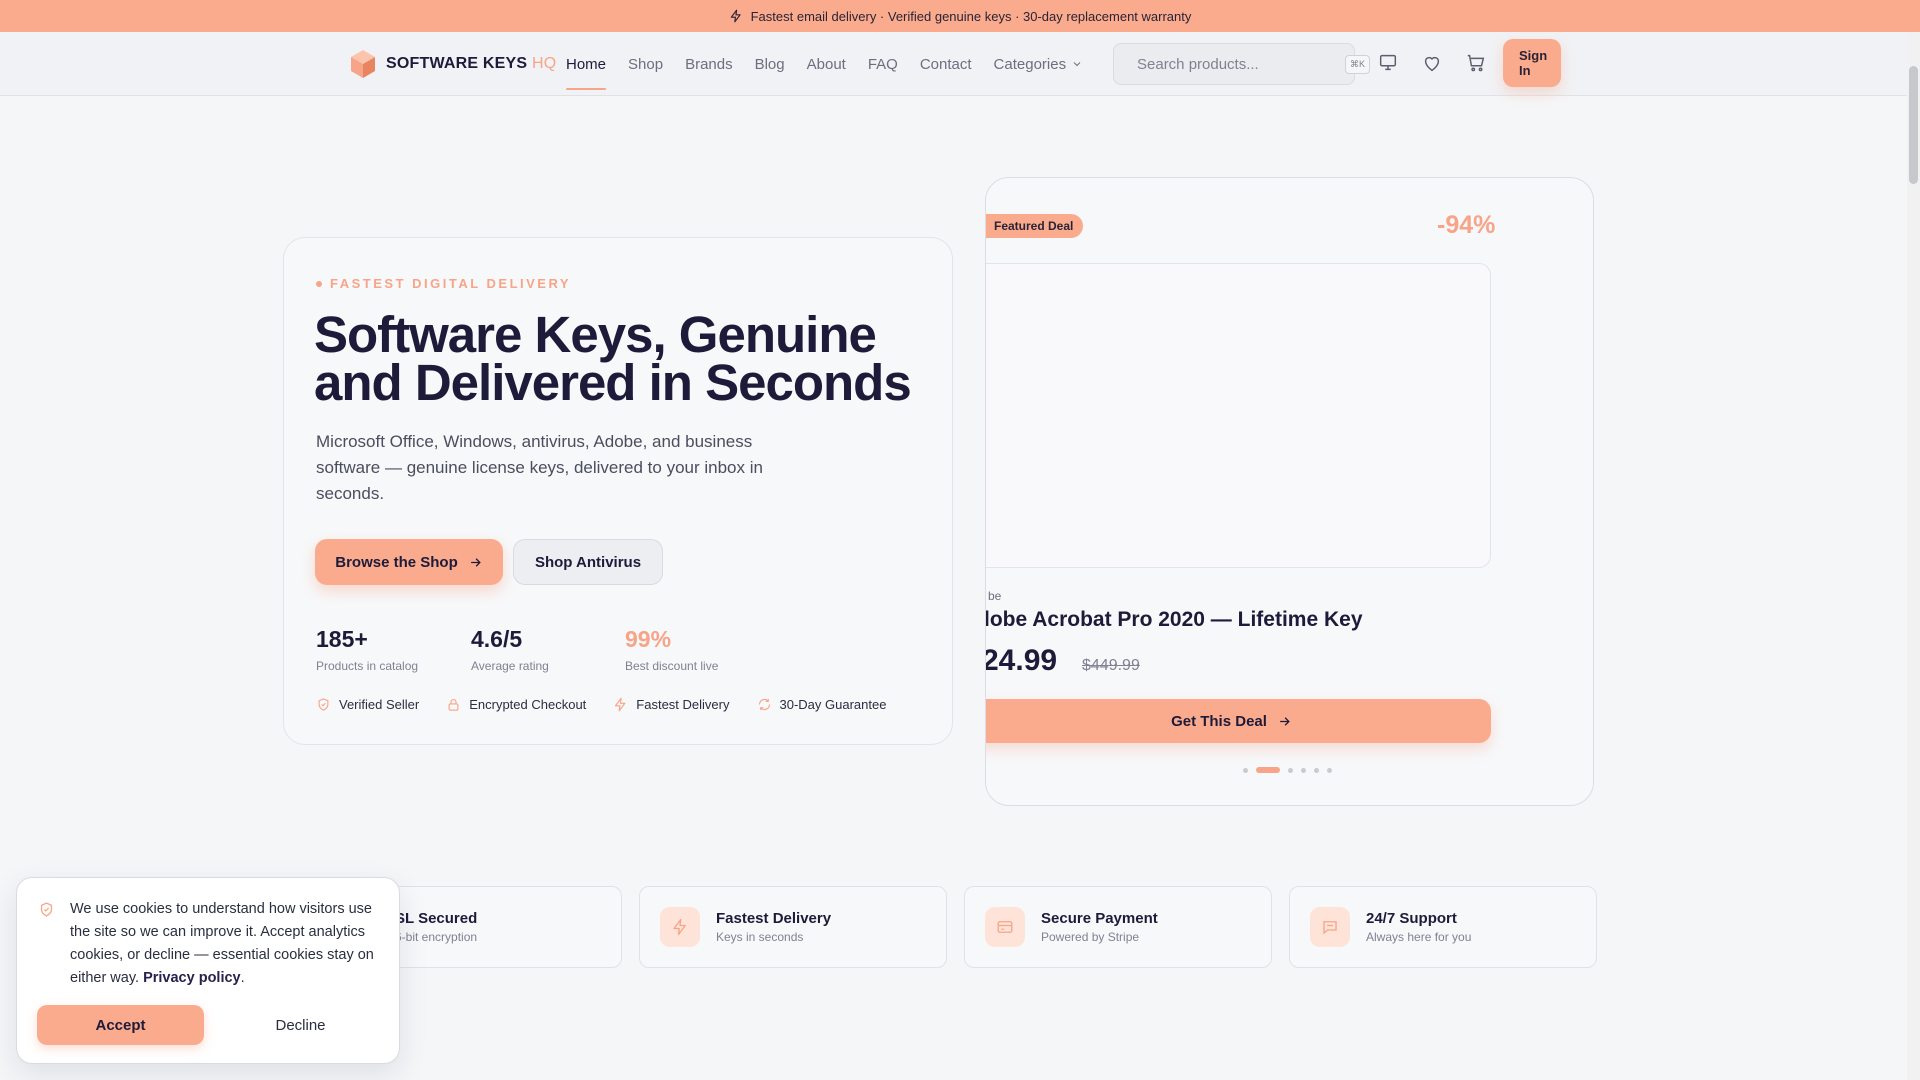 Image resolution: width=1920 pixels, height=1080 pixels. What do you see at coordinates (1419, 937) in the screenshot?
I see `feature-subtitle: Always here for you` at bounding box center [1419, 937].